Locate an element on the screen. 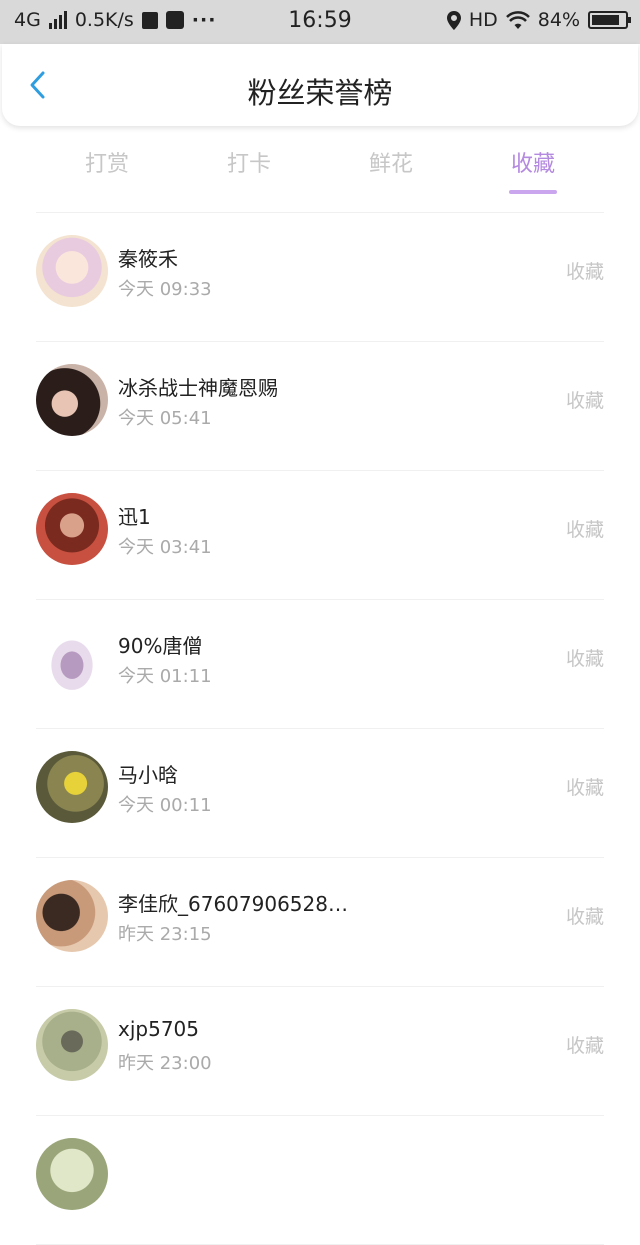 The width and height of the screenshot is (640, 1245). user-name: xjp5705 is located at coordinates (158, 1029).